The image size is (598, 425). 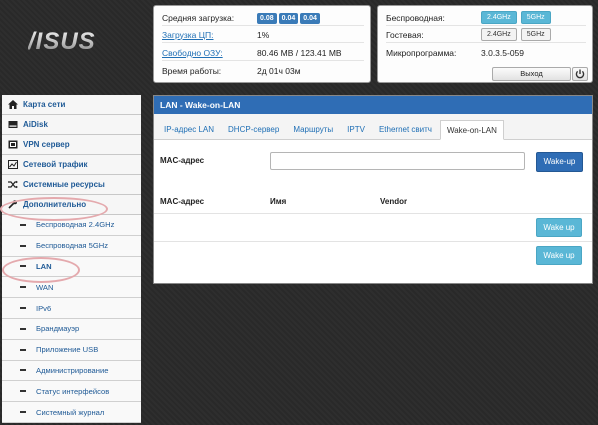 I want to click on load-15min: 0.04, so click(x=310, y=18).